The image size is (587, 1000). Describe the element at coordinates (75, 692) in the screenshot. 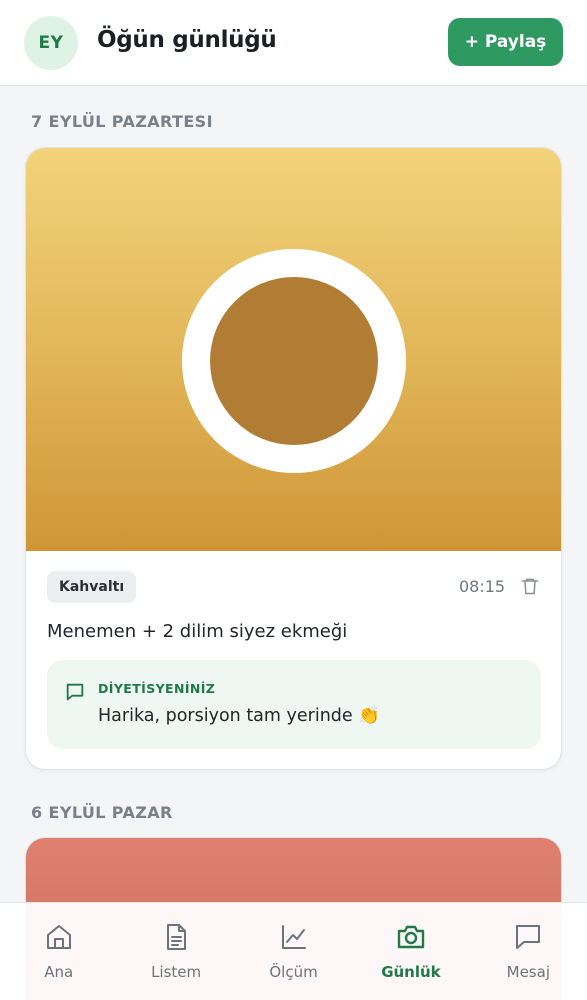

I see `comment-icon` at that location.